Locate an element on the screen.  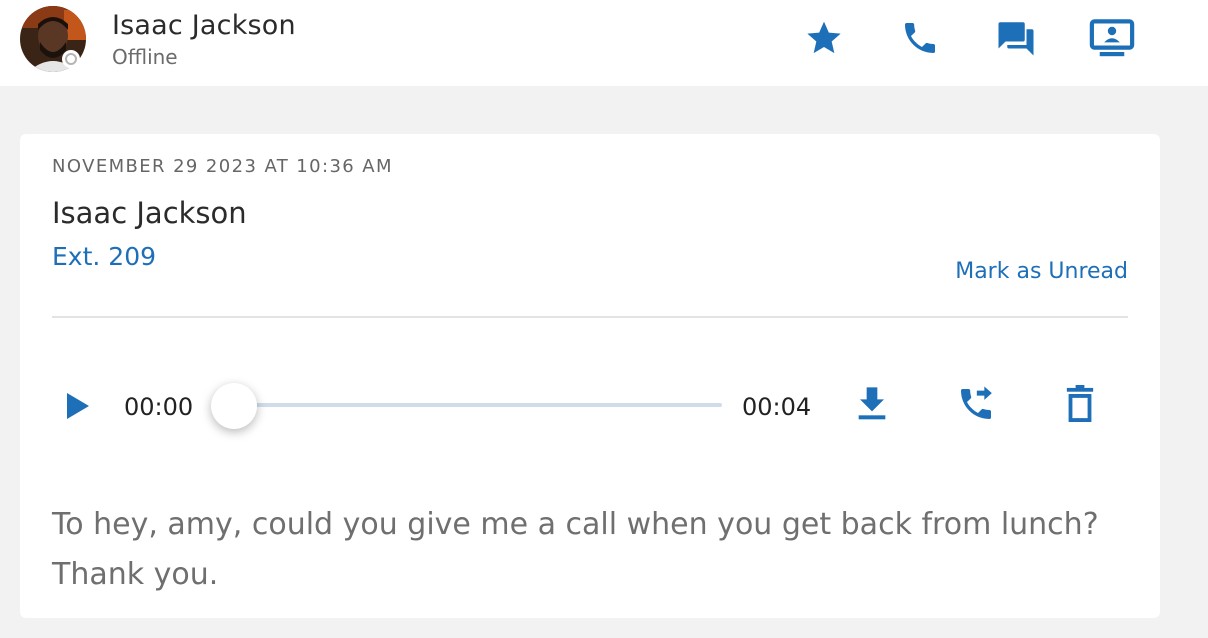
trash-icon is located at coordinates (1080, 406).